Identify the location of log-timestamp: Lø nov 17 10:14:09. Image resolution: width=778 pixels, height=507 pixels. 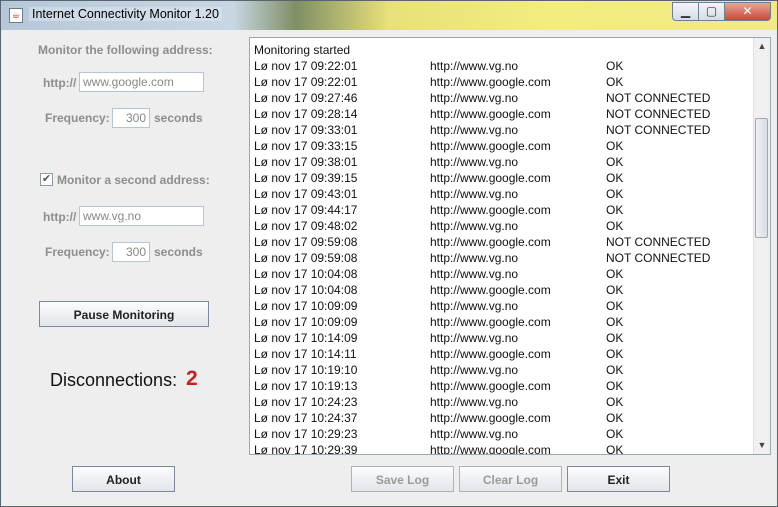
(306, 338).